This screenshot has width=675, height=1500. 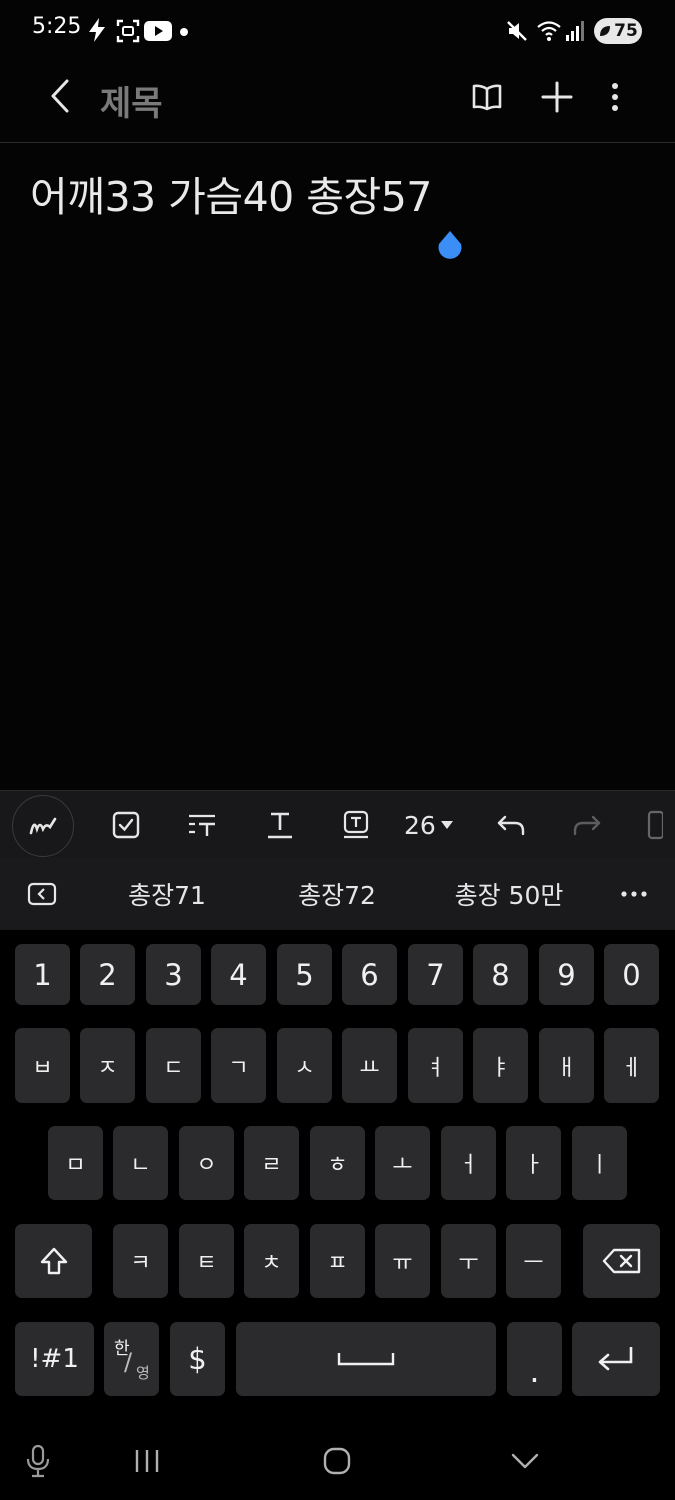 I want to click on handwriting-icon, so click(x=43, y=826).